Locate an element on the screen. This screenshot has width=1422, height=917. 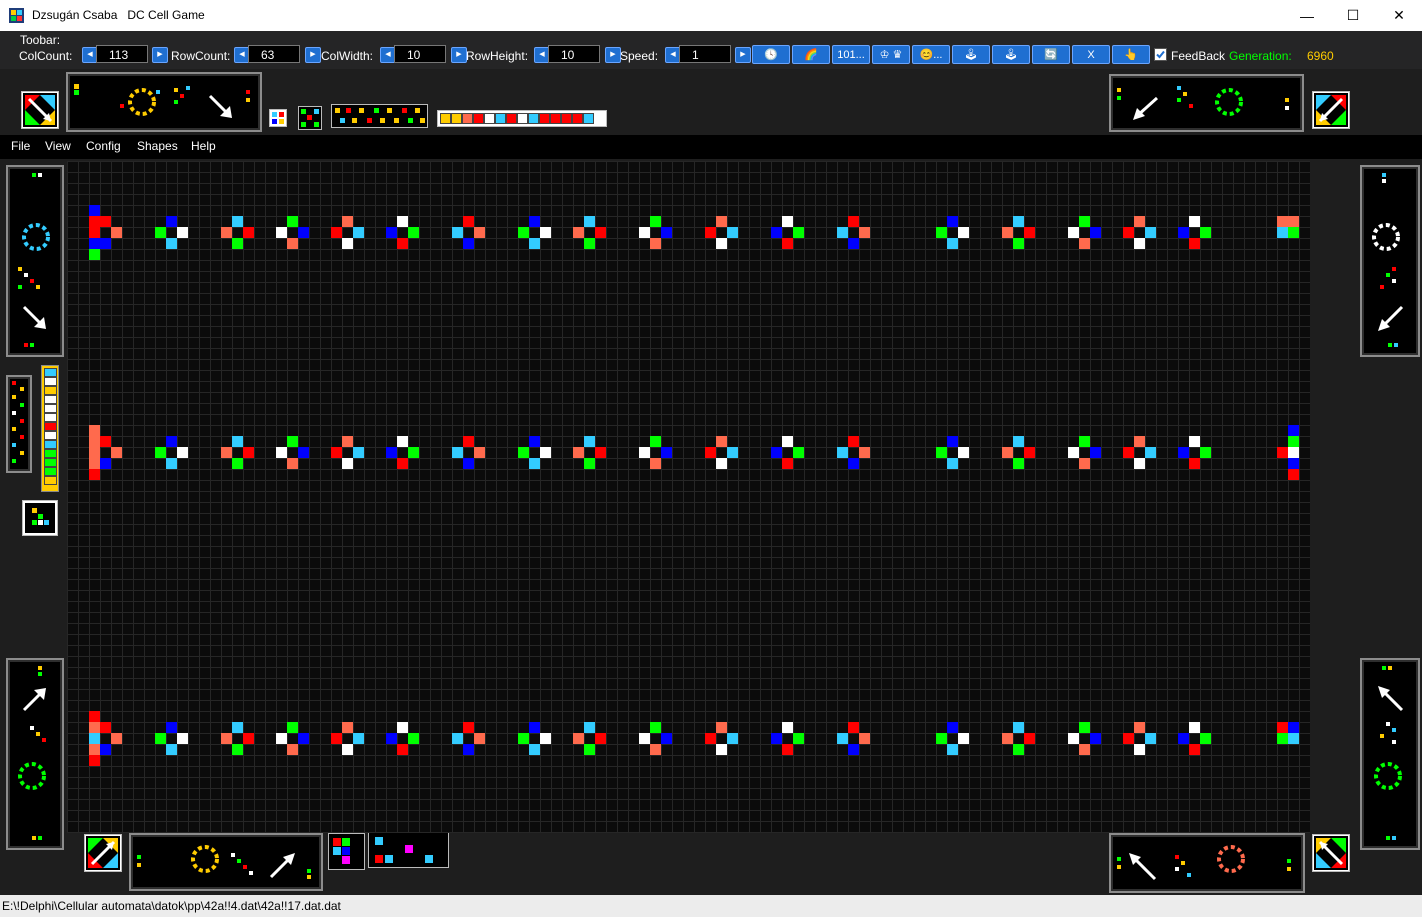
excel-button: X is located at coordinates (1091, 54).